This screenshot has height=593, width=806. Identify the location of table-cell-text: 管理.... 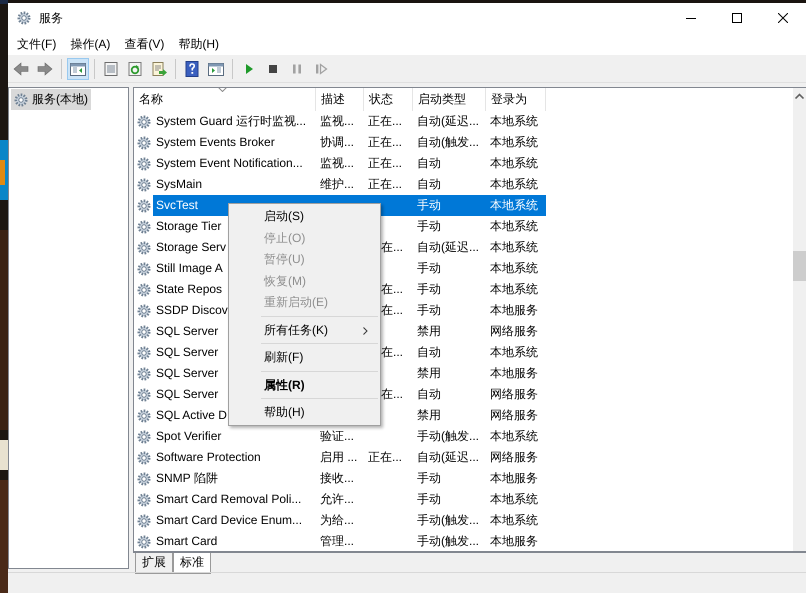
(337, 541).